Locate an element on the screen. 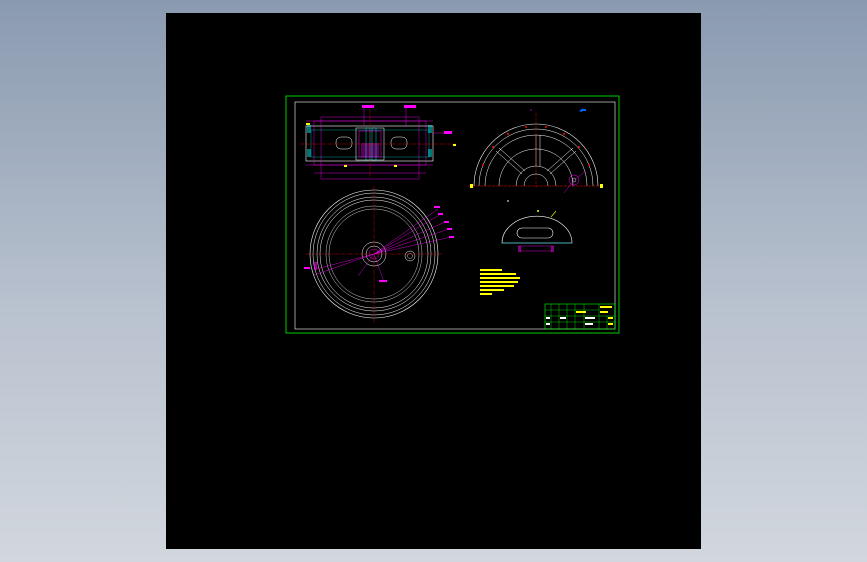  detail-section-view: B is located at coordinates (537, 225).